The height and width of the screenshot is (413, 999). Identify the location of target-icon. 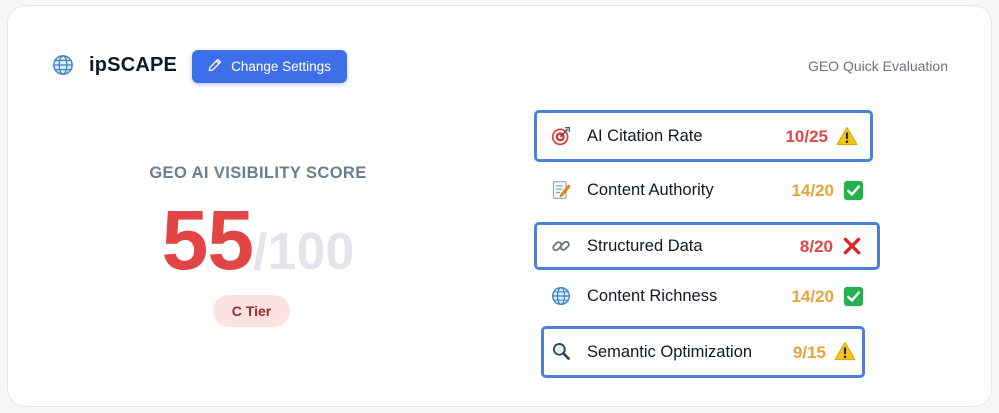
(561, 136).